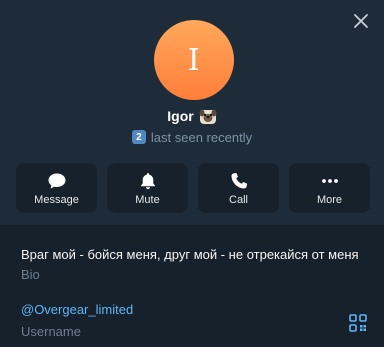  I want to click on pug-emoji-icon, so click(208, 116).